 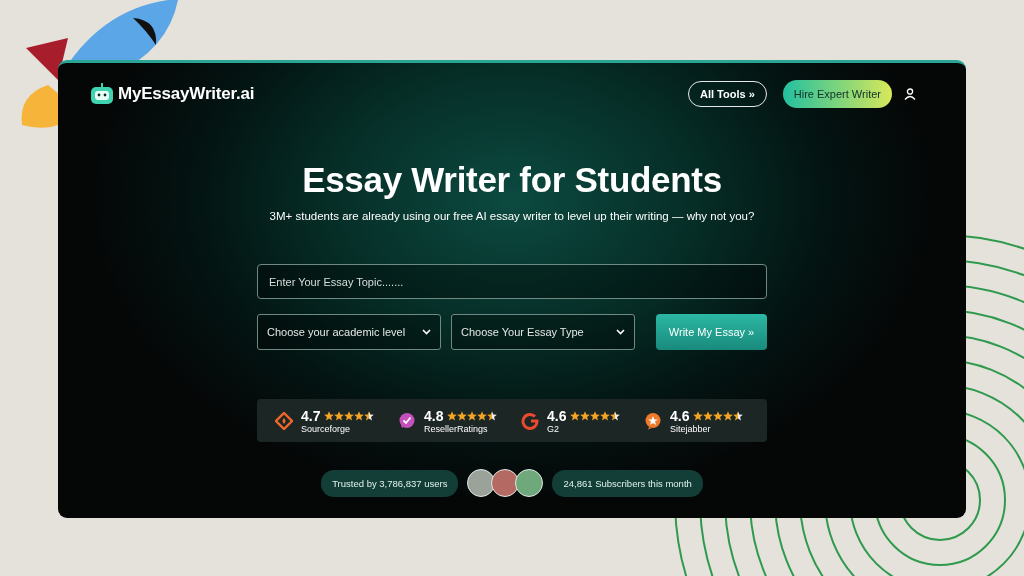 I want to click on rating-source: ResellerRatings, so click(x=456, y=428).